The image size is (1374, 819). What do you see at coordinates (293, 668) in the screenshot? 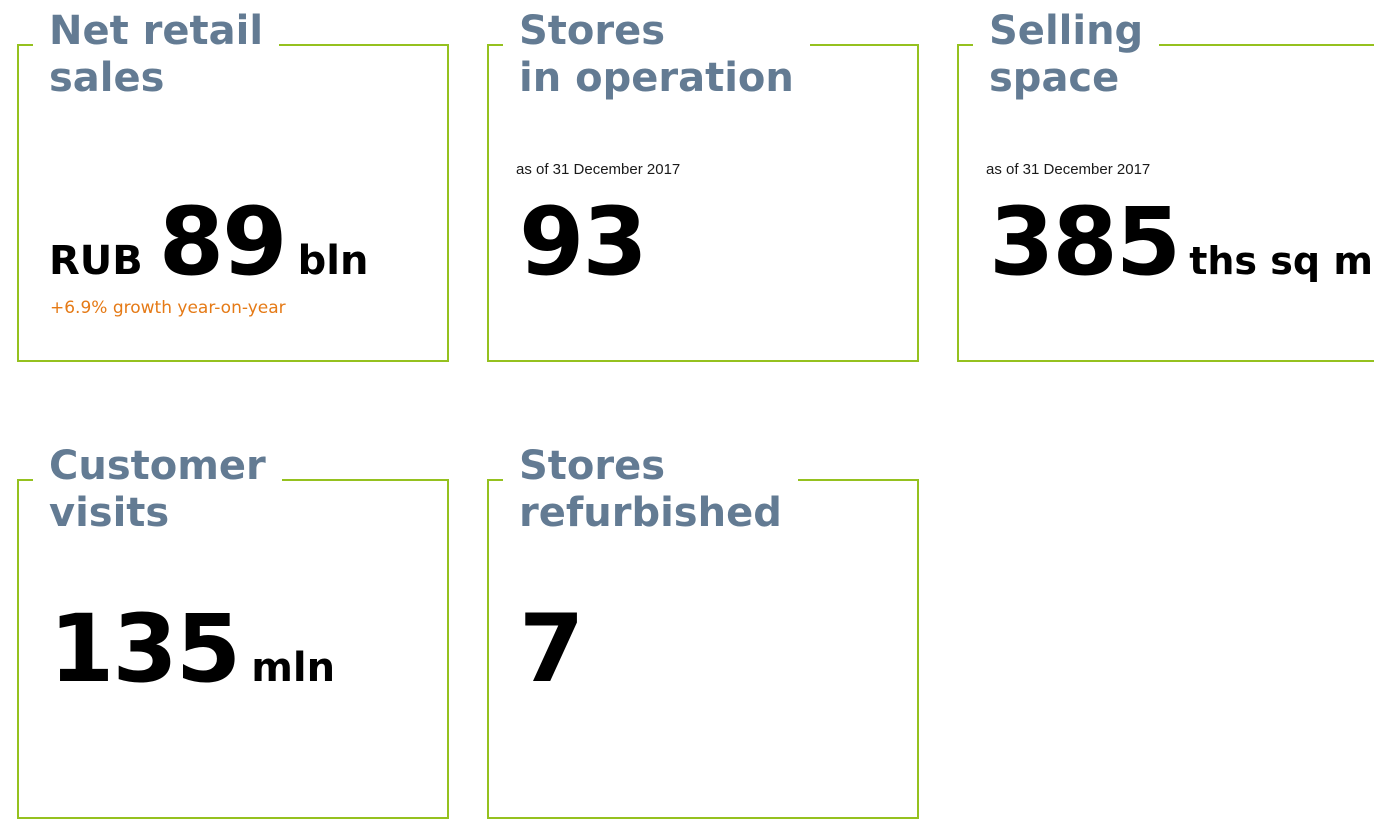
I see `metric-unit: mln` at bounding box center [293, 668].